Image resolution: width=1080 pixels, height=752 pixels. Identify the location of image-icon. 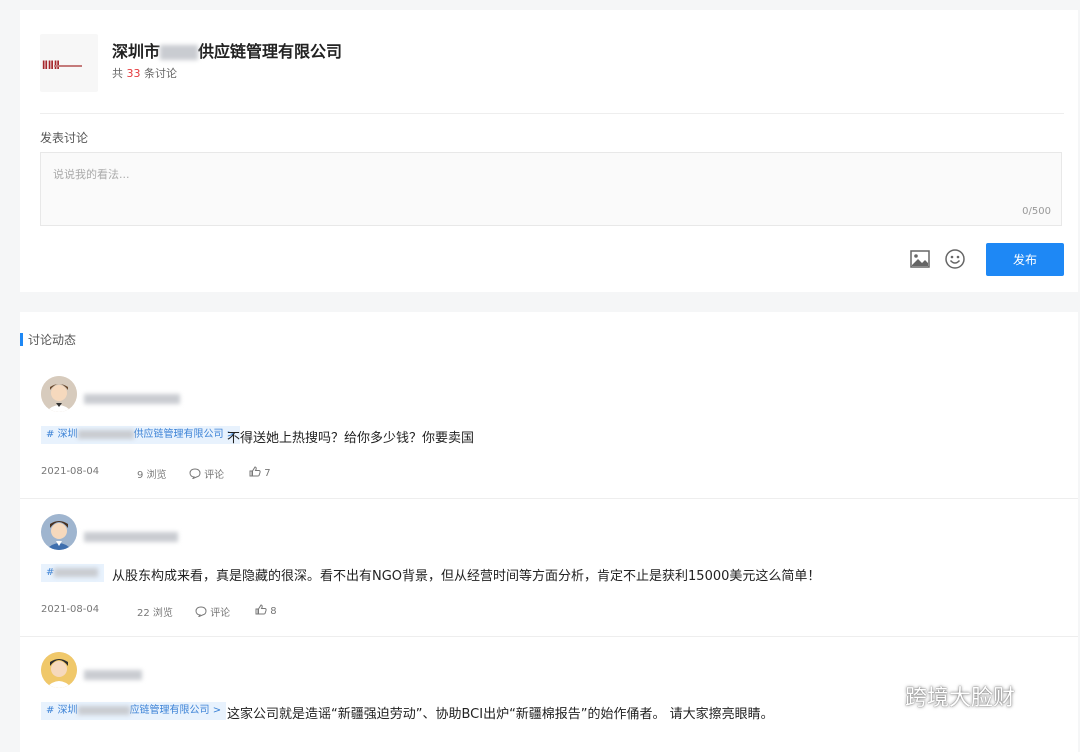
(920, 259).